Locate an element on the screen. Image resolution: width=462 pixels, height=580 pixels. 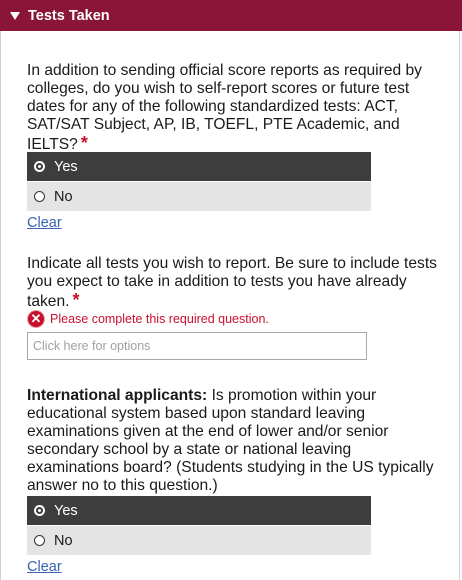
question-lead: International applicants: is located at coordinates (117, 395).